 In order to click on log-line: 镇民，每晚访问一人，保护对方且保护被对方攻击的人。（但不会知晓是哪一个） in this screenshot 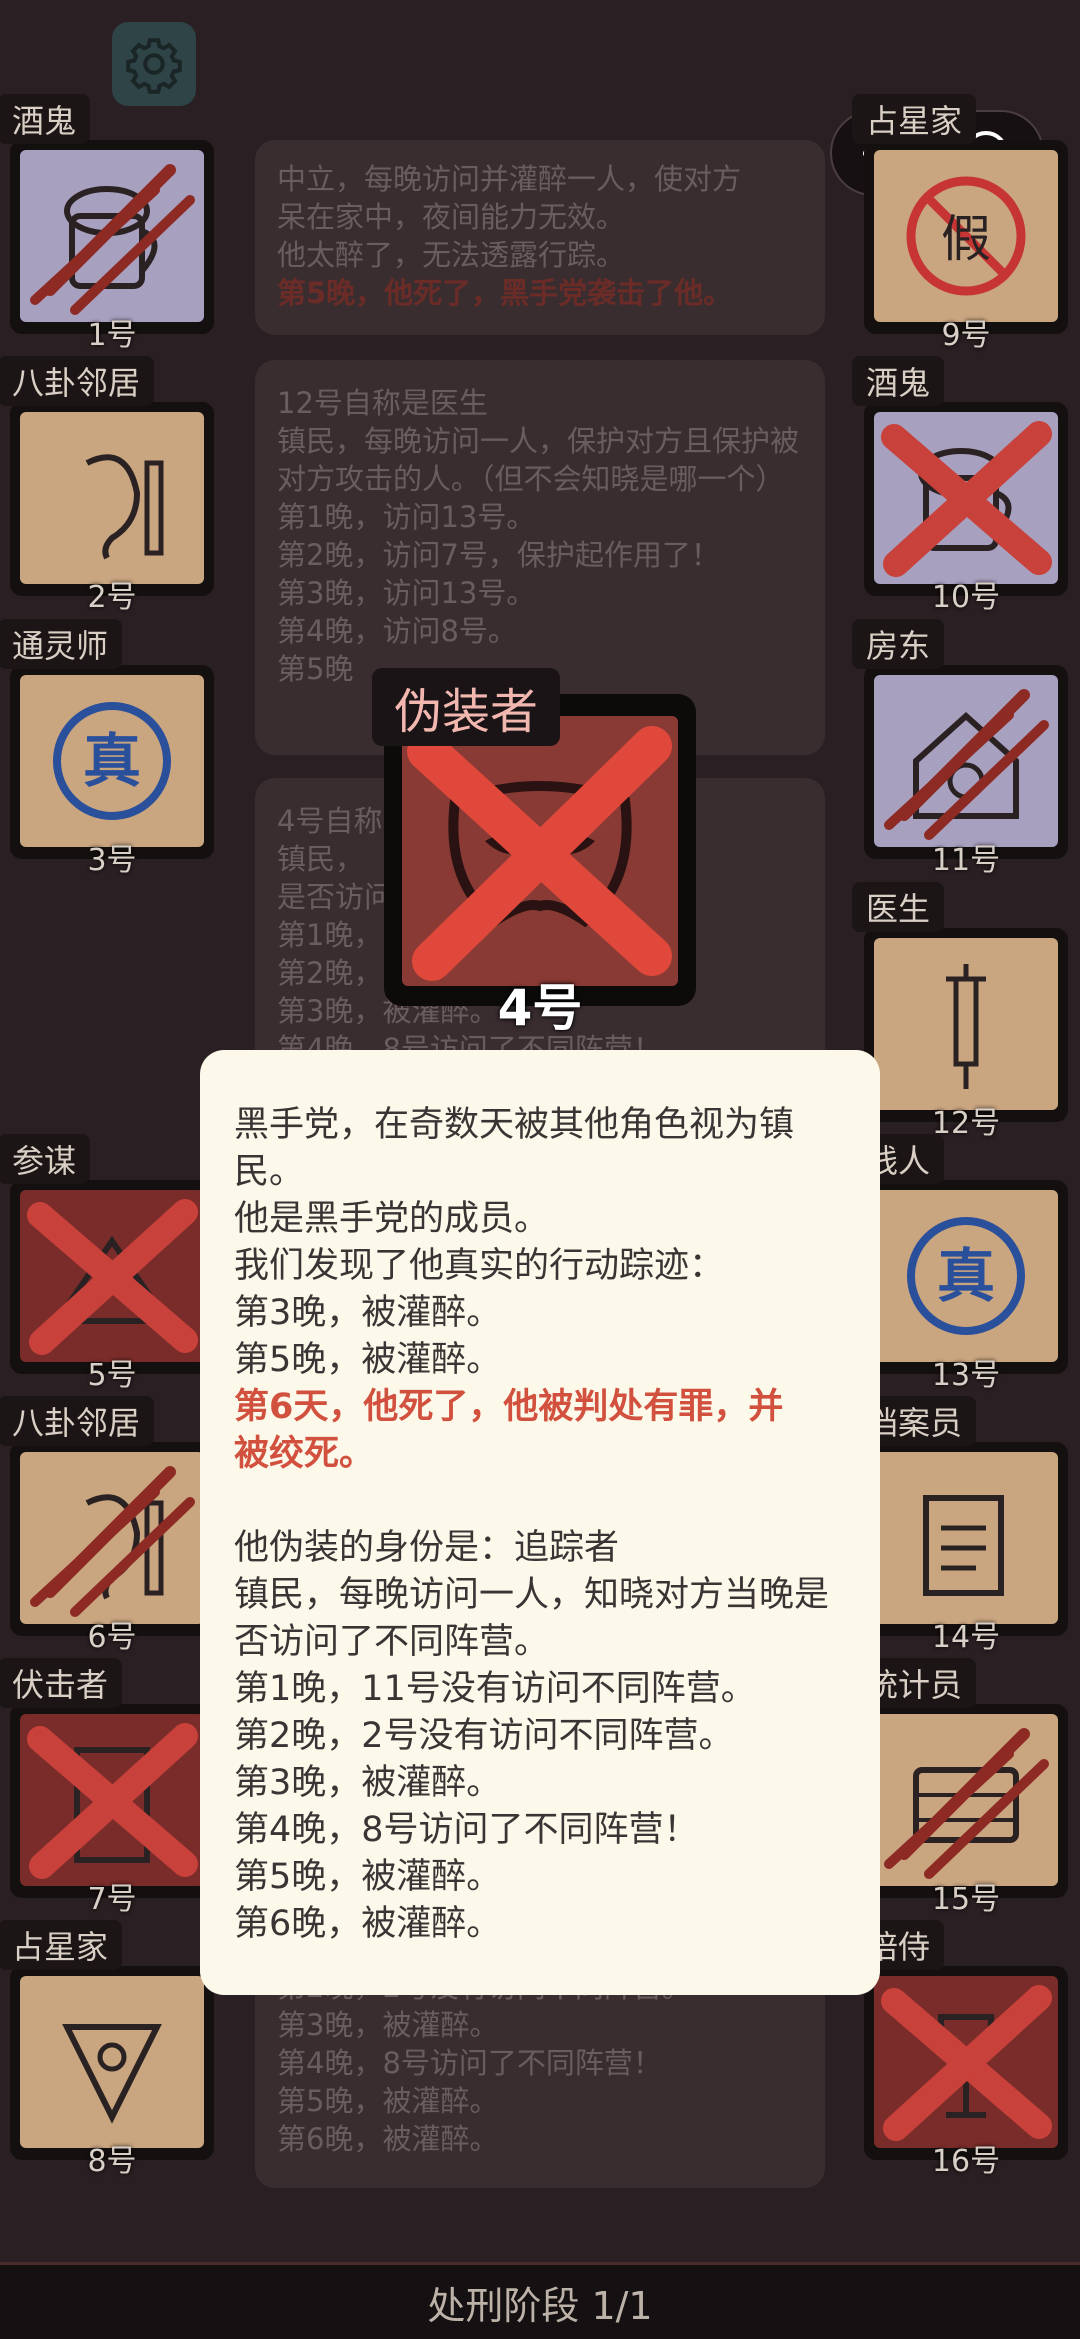, I will do `click(538, 460)`.